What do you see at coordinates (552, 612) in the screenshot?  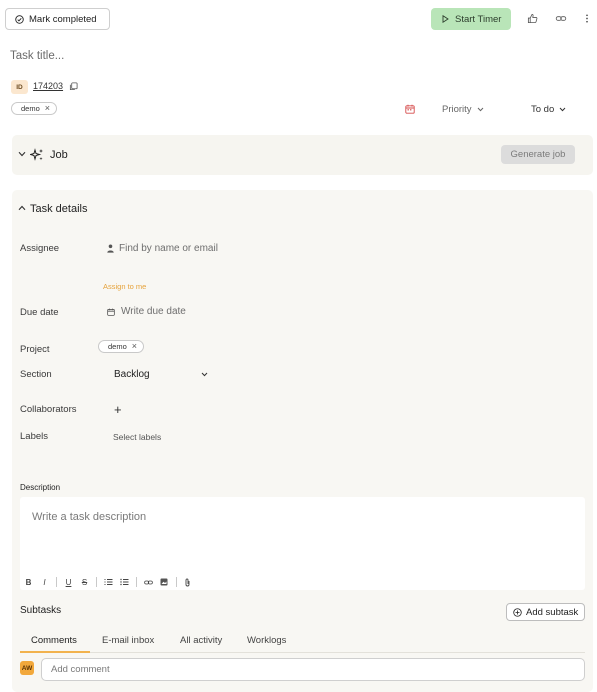 I see `add-subtask-label: Add subtask` at bounding box center [552, 612].